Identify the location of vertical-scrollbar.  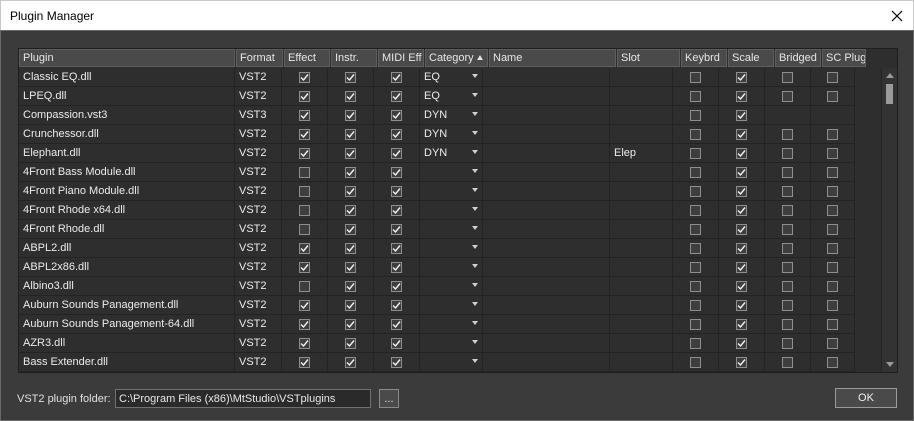
(889, 220).